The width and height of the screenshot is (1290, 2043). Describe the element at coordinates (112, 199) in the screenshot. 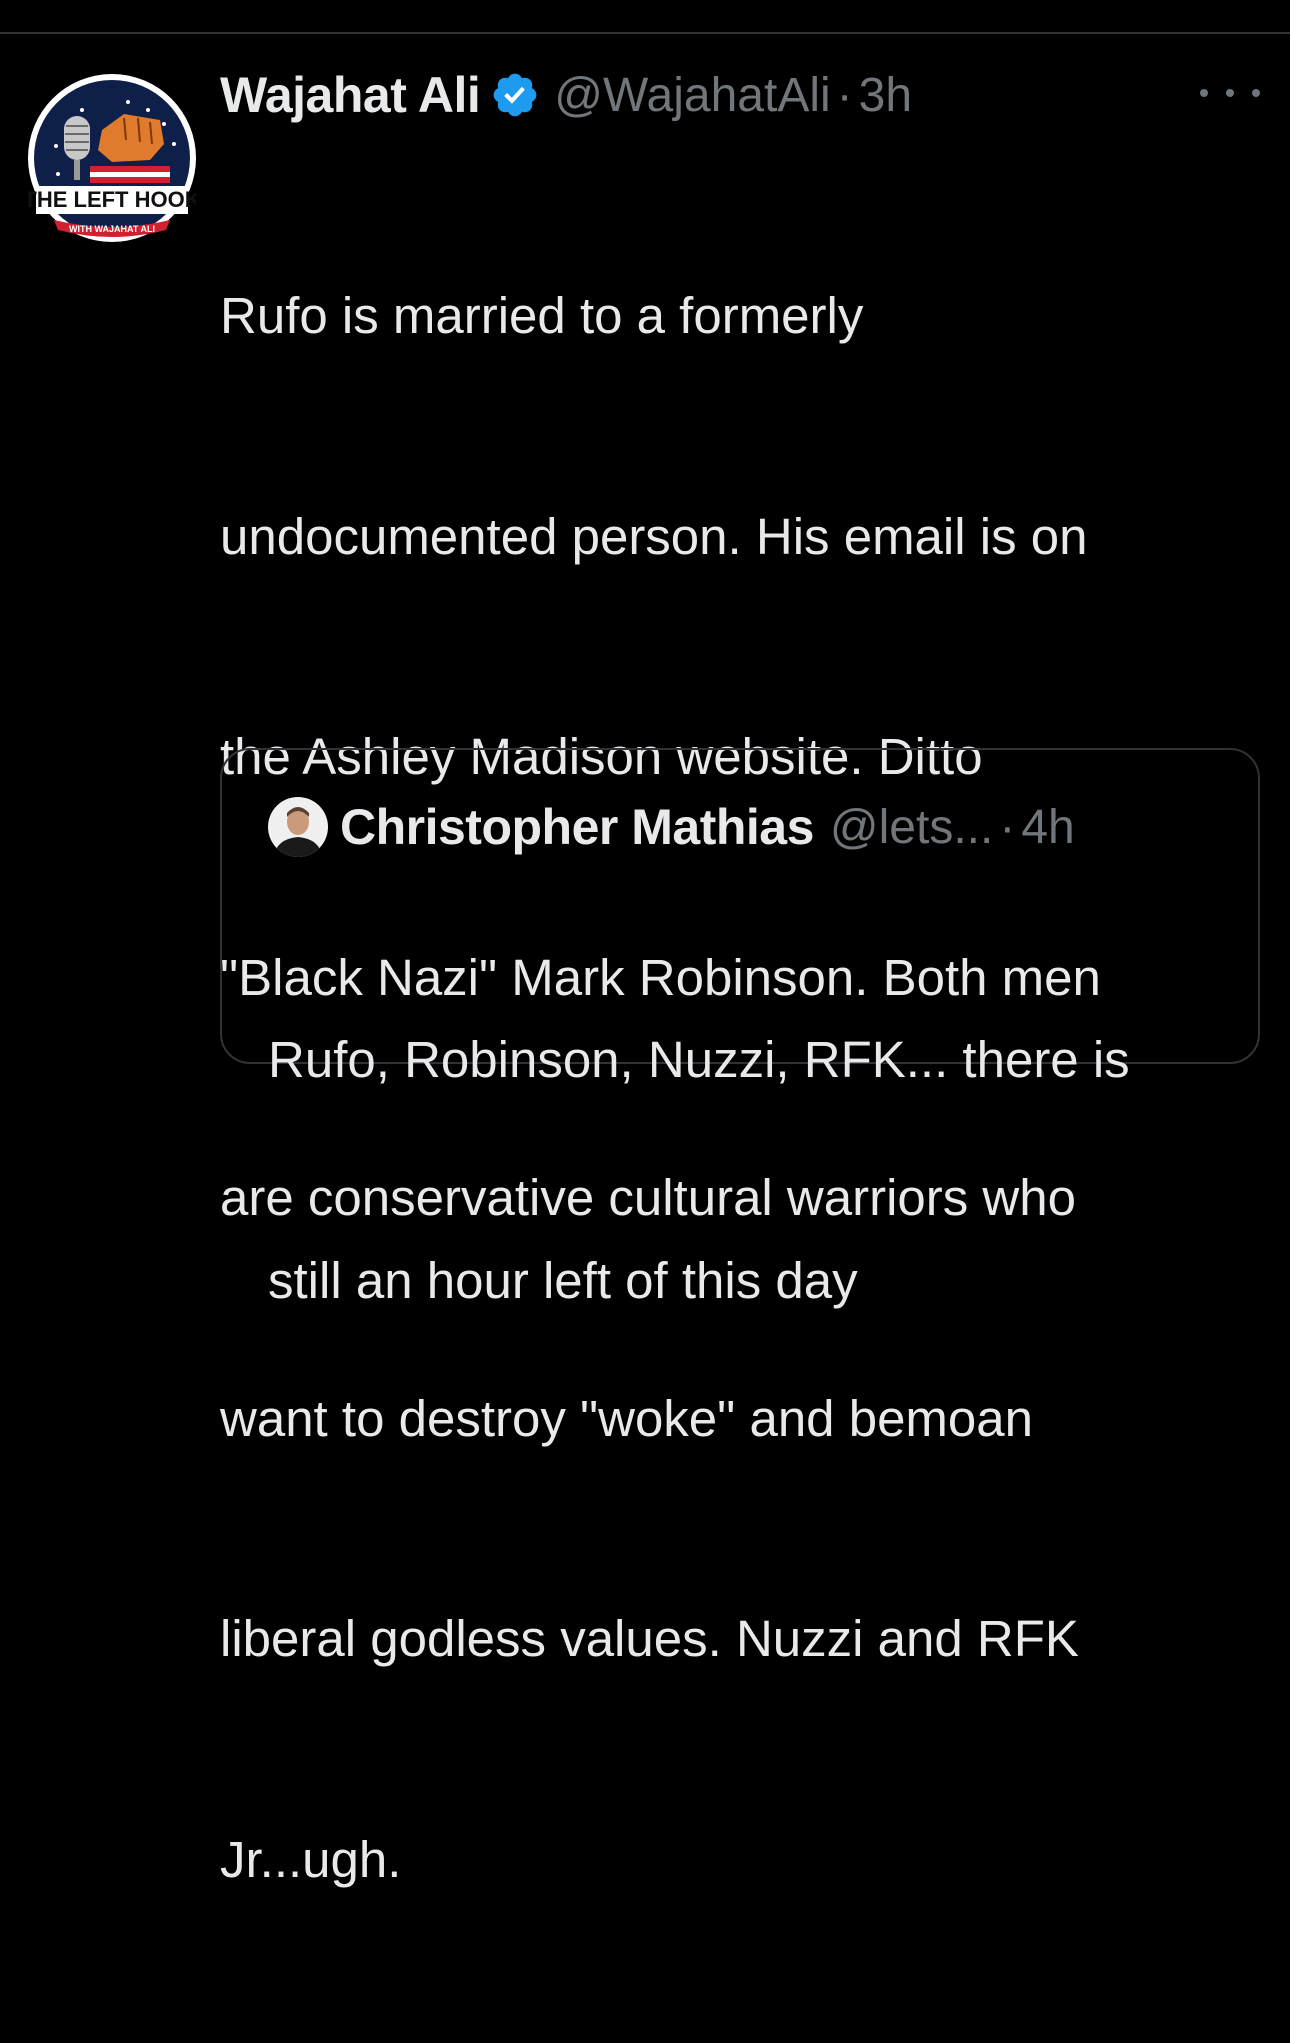

I see `svg-text: THE LEFT HOOK` at that location.